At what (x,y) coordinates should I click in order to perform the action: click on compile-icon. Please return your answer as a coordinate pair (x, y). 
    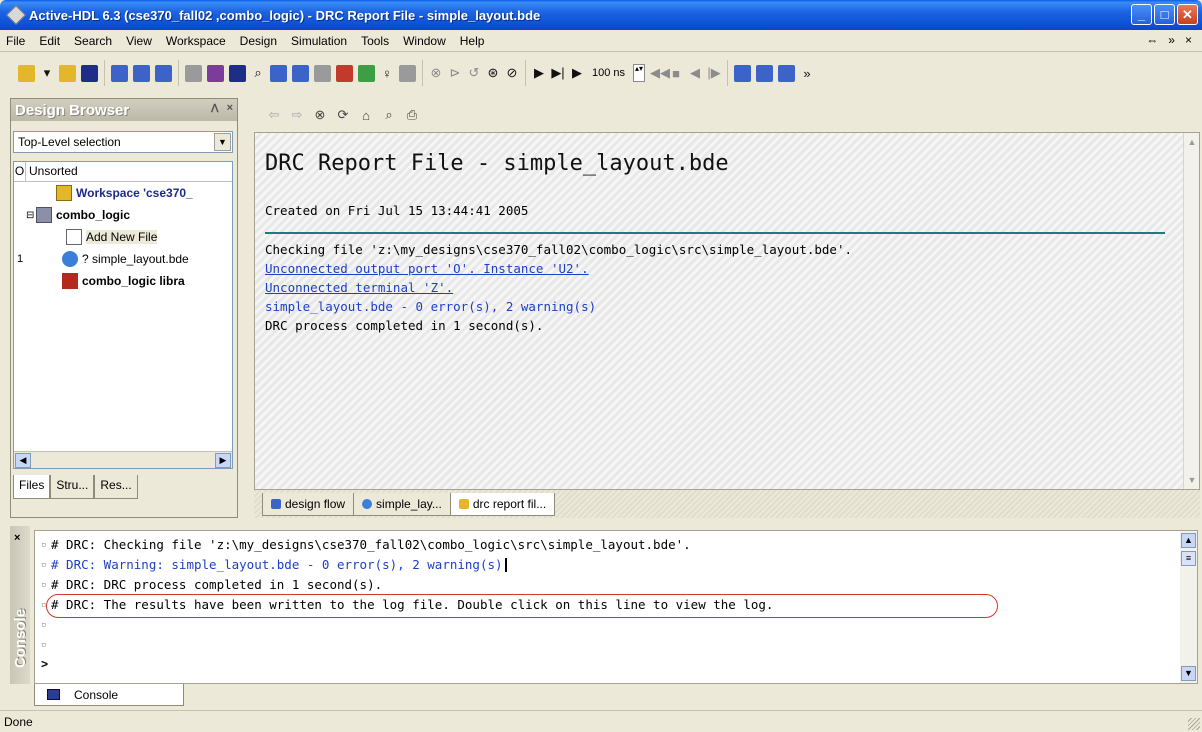
    Looking at the image, I should click on (119, 73).